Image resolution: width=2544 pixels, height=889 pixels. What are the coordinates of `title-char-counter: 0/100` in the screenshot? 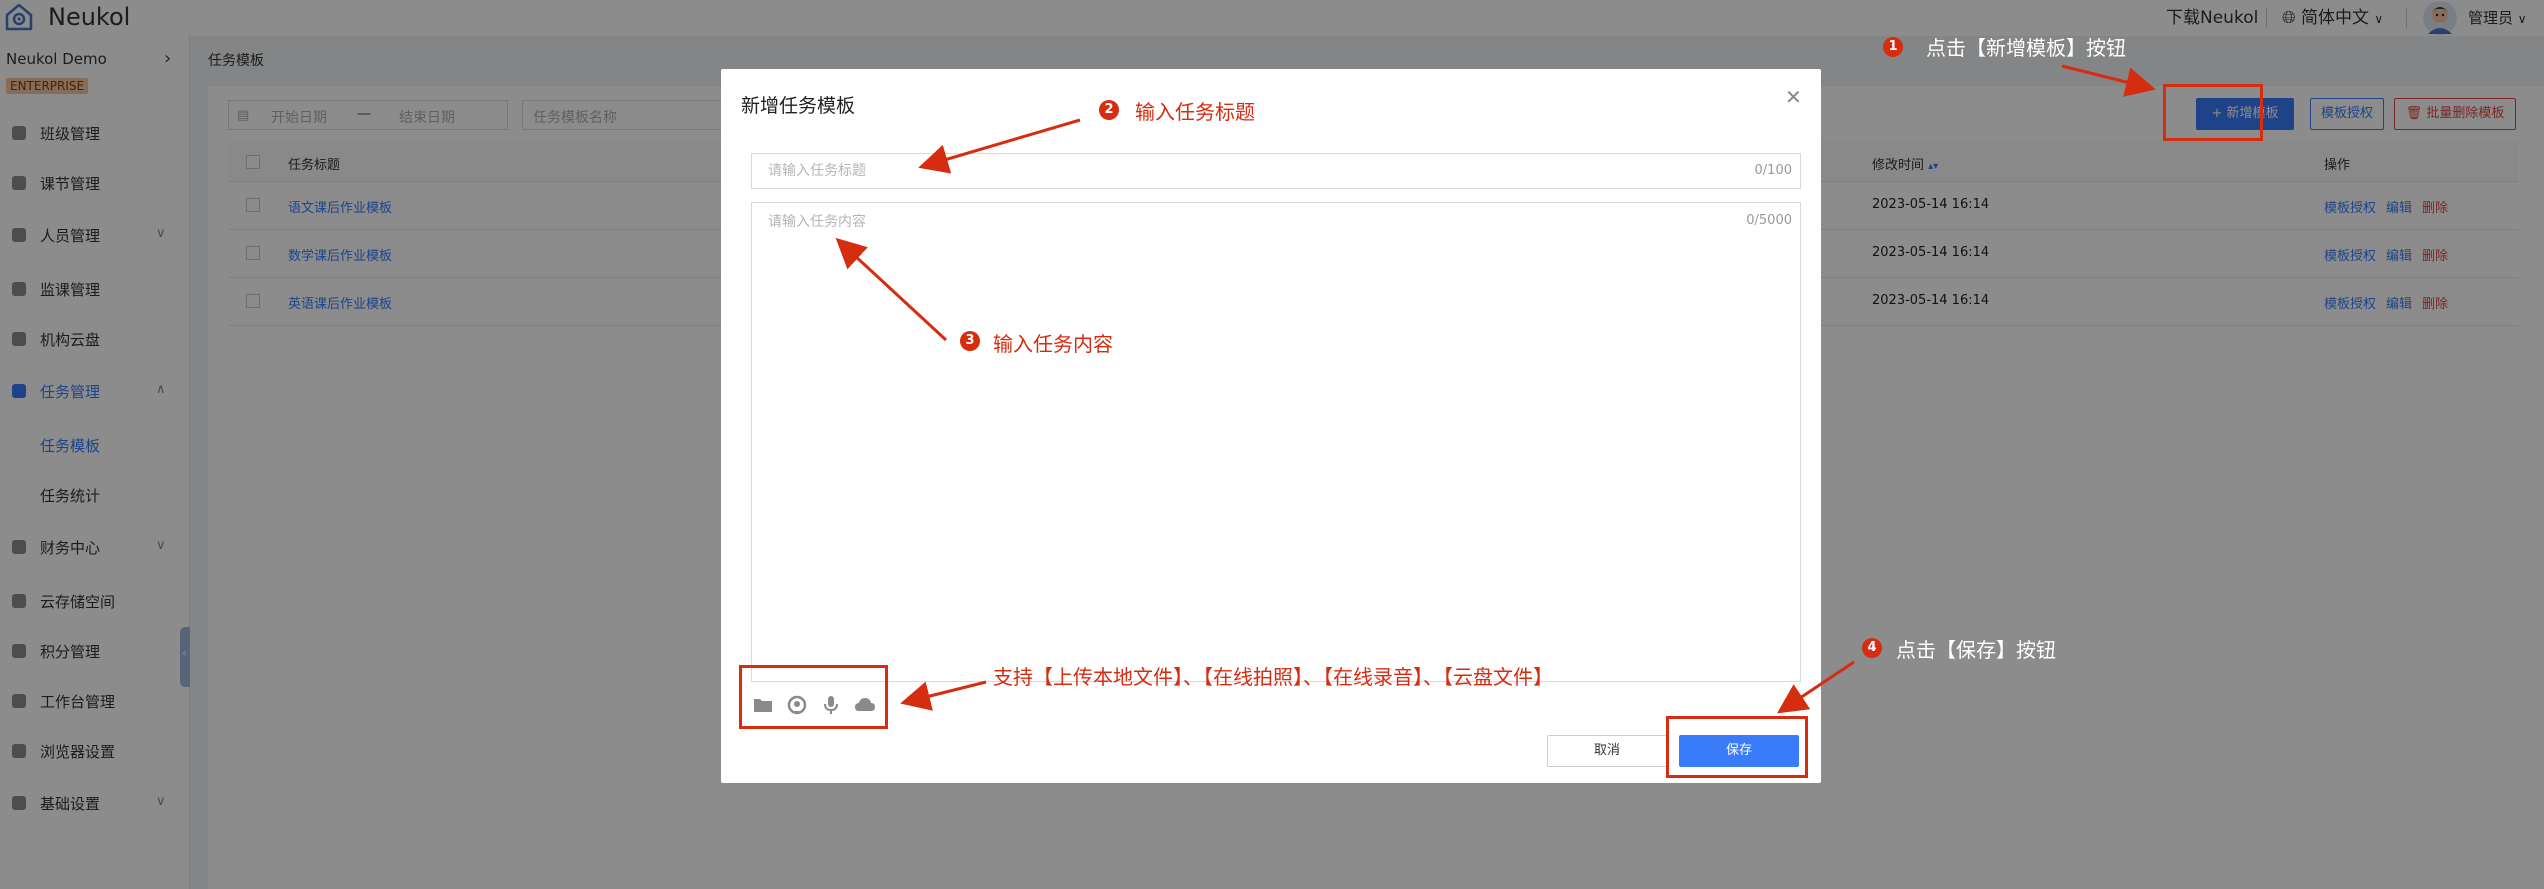 It's located at (1773, 170).